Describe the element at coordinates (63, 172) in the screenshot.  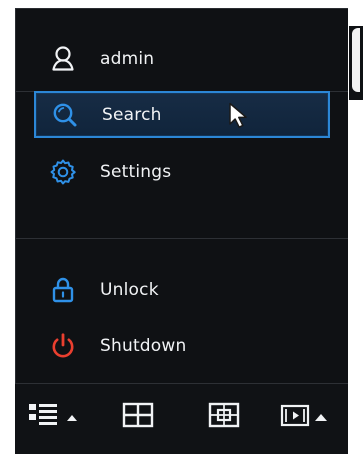
I see `gear-icon` at that location.